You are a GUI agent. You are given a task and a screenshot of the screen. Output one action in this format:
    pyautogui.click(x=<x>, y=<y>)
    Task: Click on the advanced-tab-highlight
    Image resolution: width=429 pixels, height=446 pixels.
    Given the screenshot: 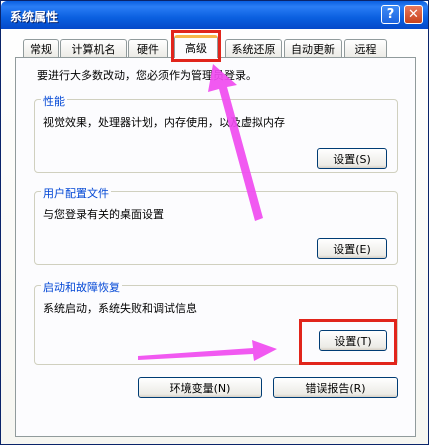 What is the action you would take?
    pyautogui.click(x=196, y=46)
    